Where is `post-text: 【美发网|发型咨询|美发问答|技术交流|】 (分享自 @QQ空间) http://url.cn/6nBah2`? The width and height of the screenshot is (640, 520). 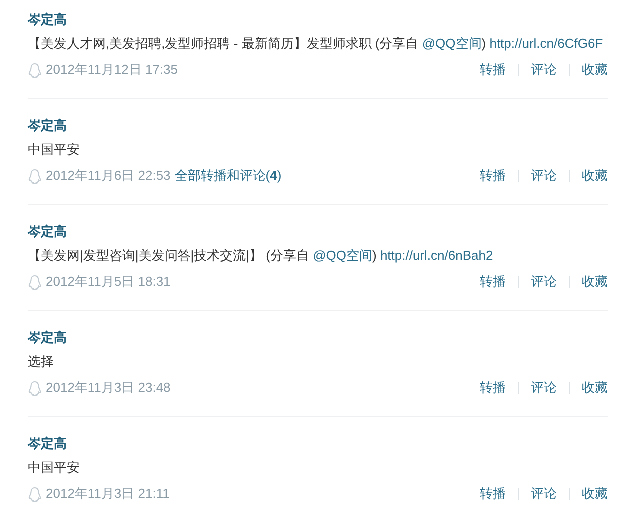
post-text: 【美发网|发型咨询|美发问答|技术交流|】 (分享自 @QQ空间) http://url.cn/6nBah2 is located at coordinates (261, 256).